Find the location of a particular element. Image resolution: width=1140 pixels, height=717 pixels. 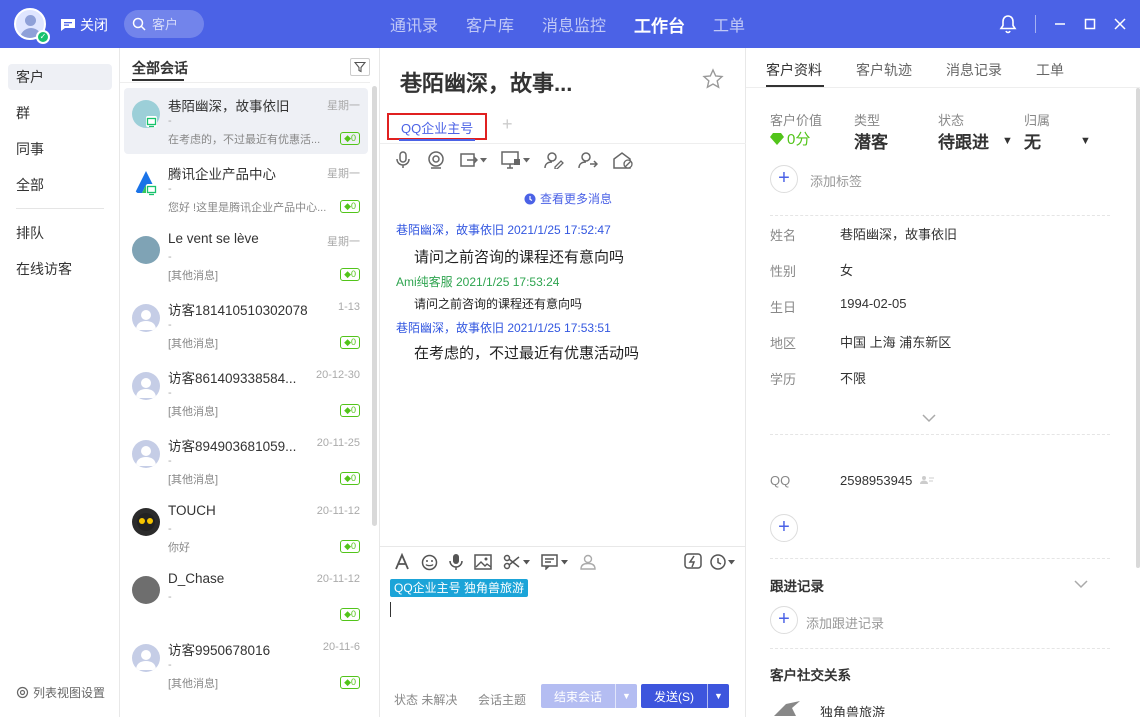

nav-item-colleagues: 同事 is located at coordinates (60, 149).